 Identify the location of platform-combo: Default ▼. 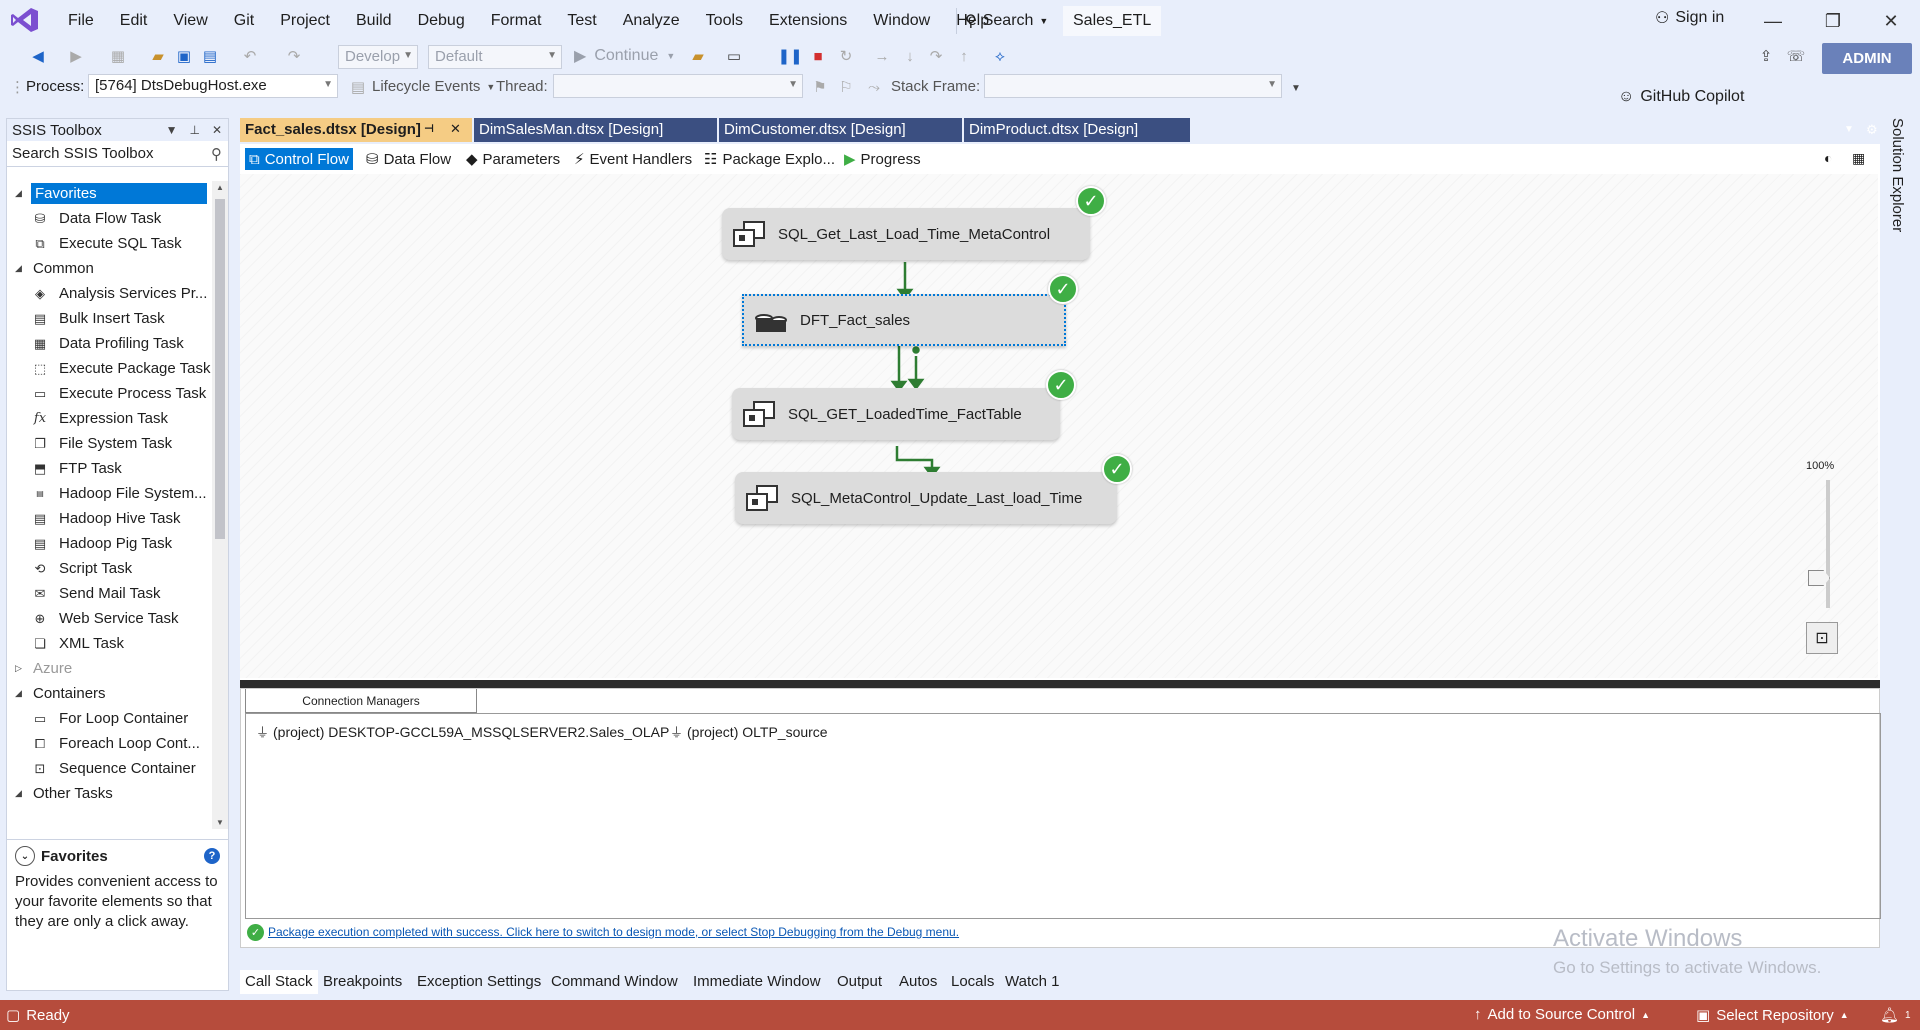
(495, 57).